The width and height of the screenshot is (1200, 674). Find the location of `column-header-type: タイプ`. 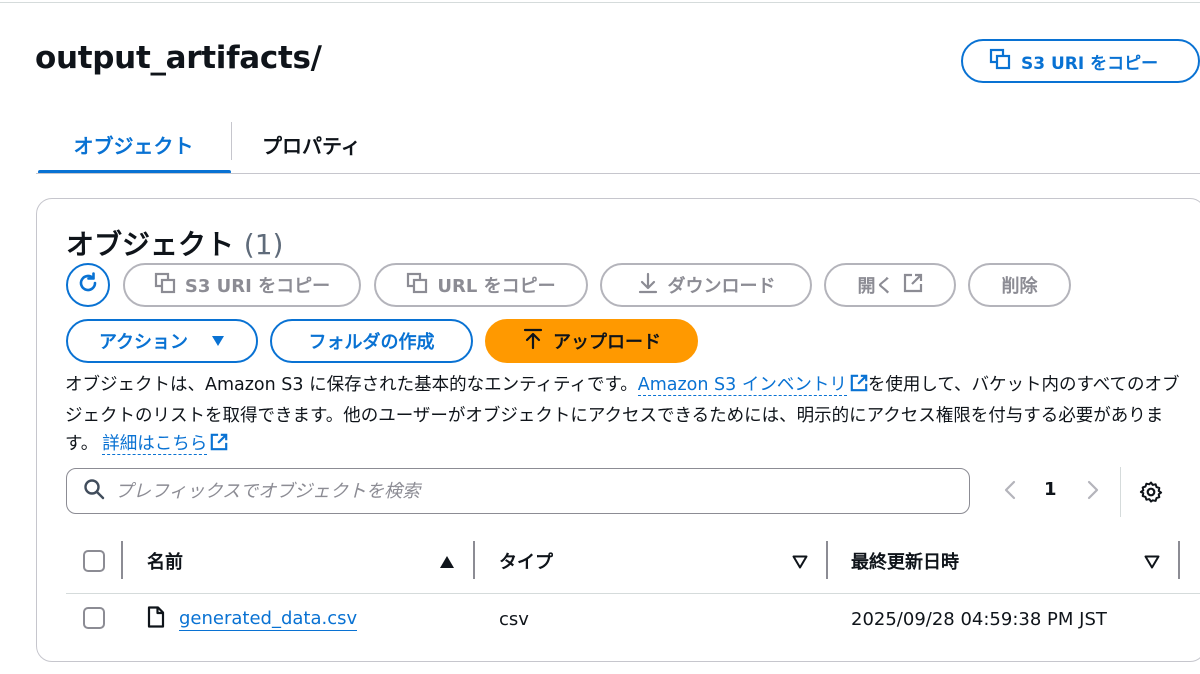

column-header-type: タイプ is located at coordinates (526, 561).